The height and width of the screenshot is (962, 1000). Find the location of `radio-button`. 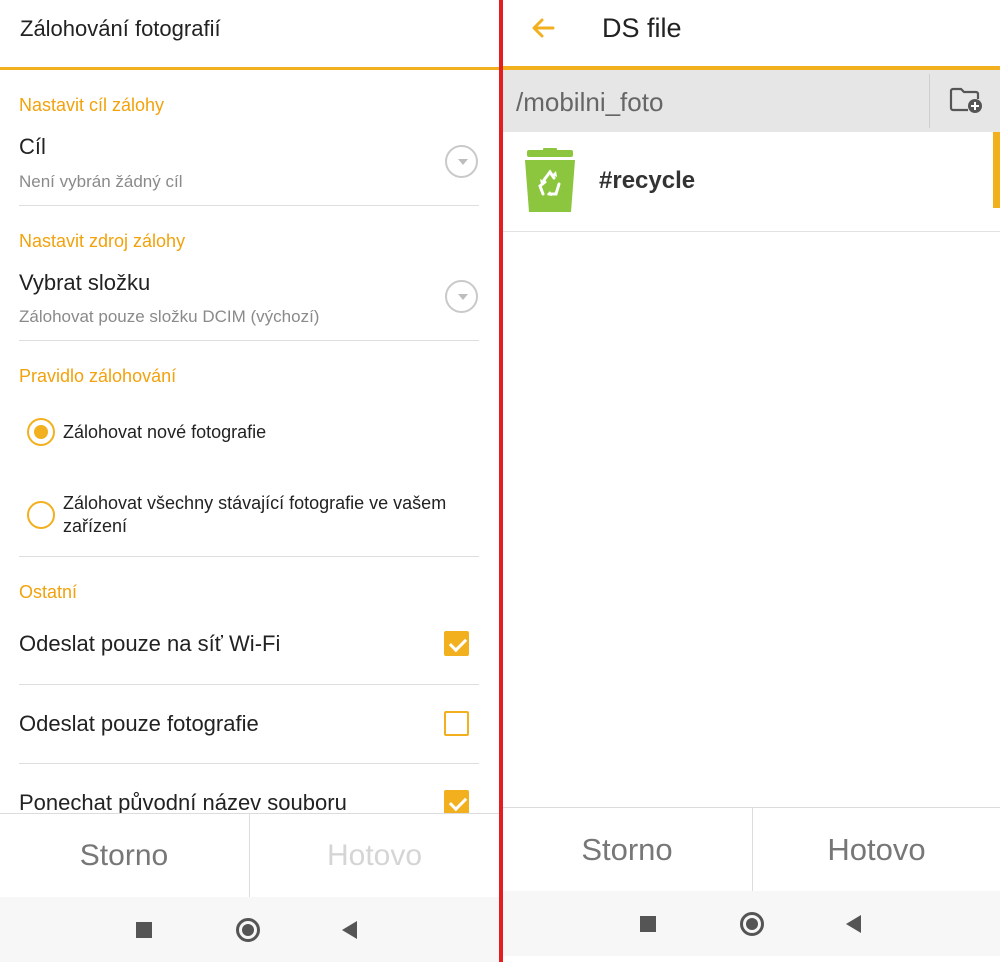

radio-button is located at coordinates (41, 515).